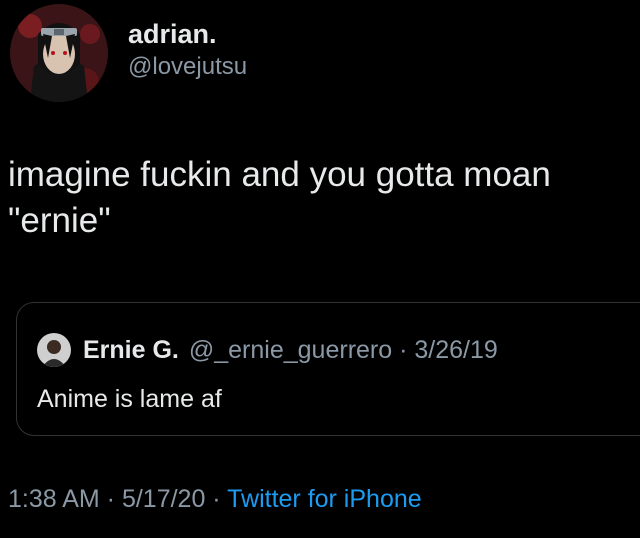 This screenshot has width=640, height=538. Describe the element at coordinates (324, 499) in the screenshot. I see `tweet-source-link: Twitter for iPhone` at that location.